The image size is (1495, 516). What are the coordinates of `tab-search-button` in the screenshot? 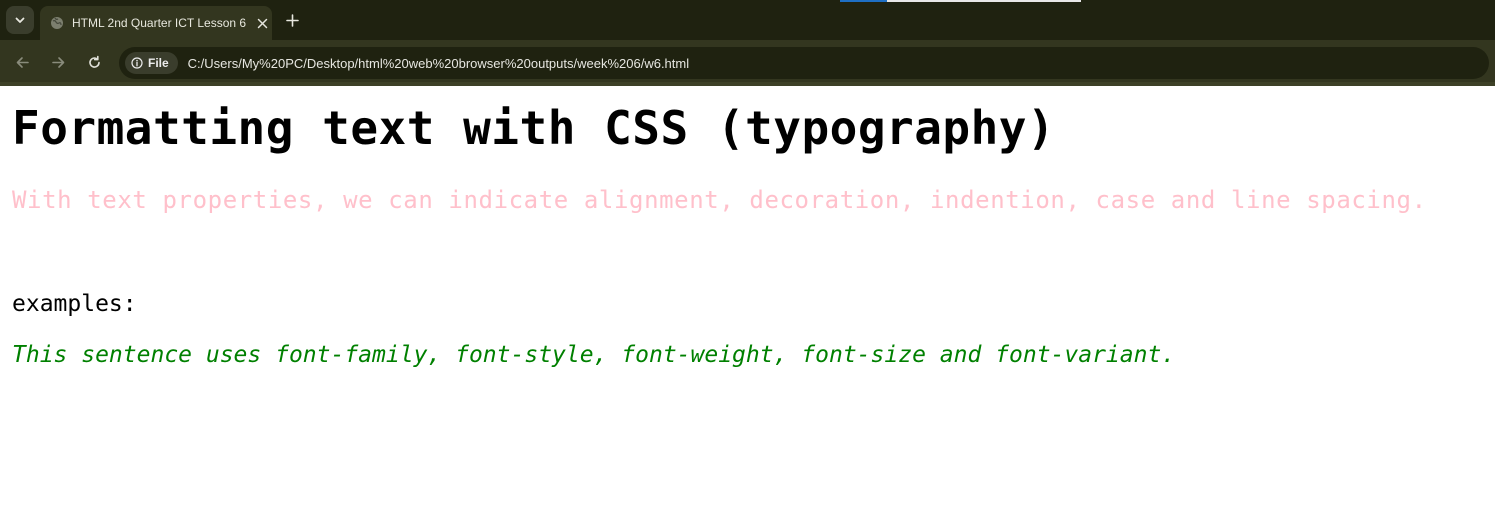 It's located at (20, 20).